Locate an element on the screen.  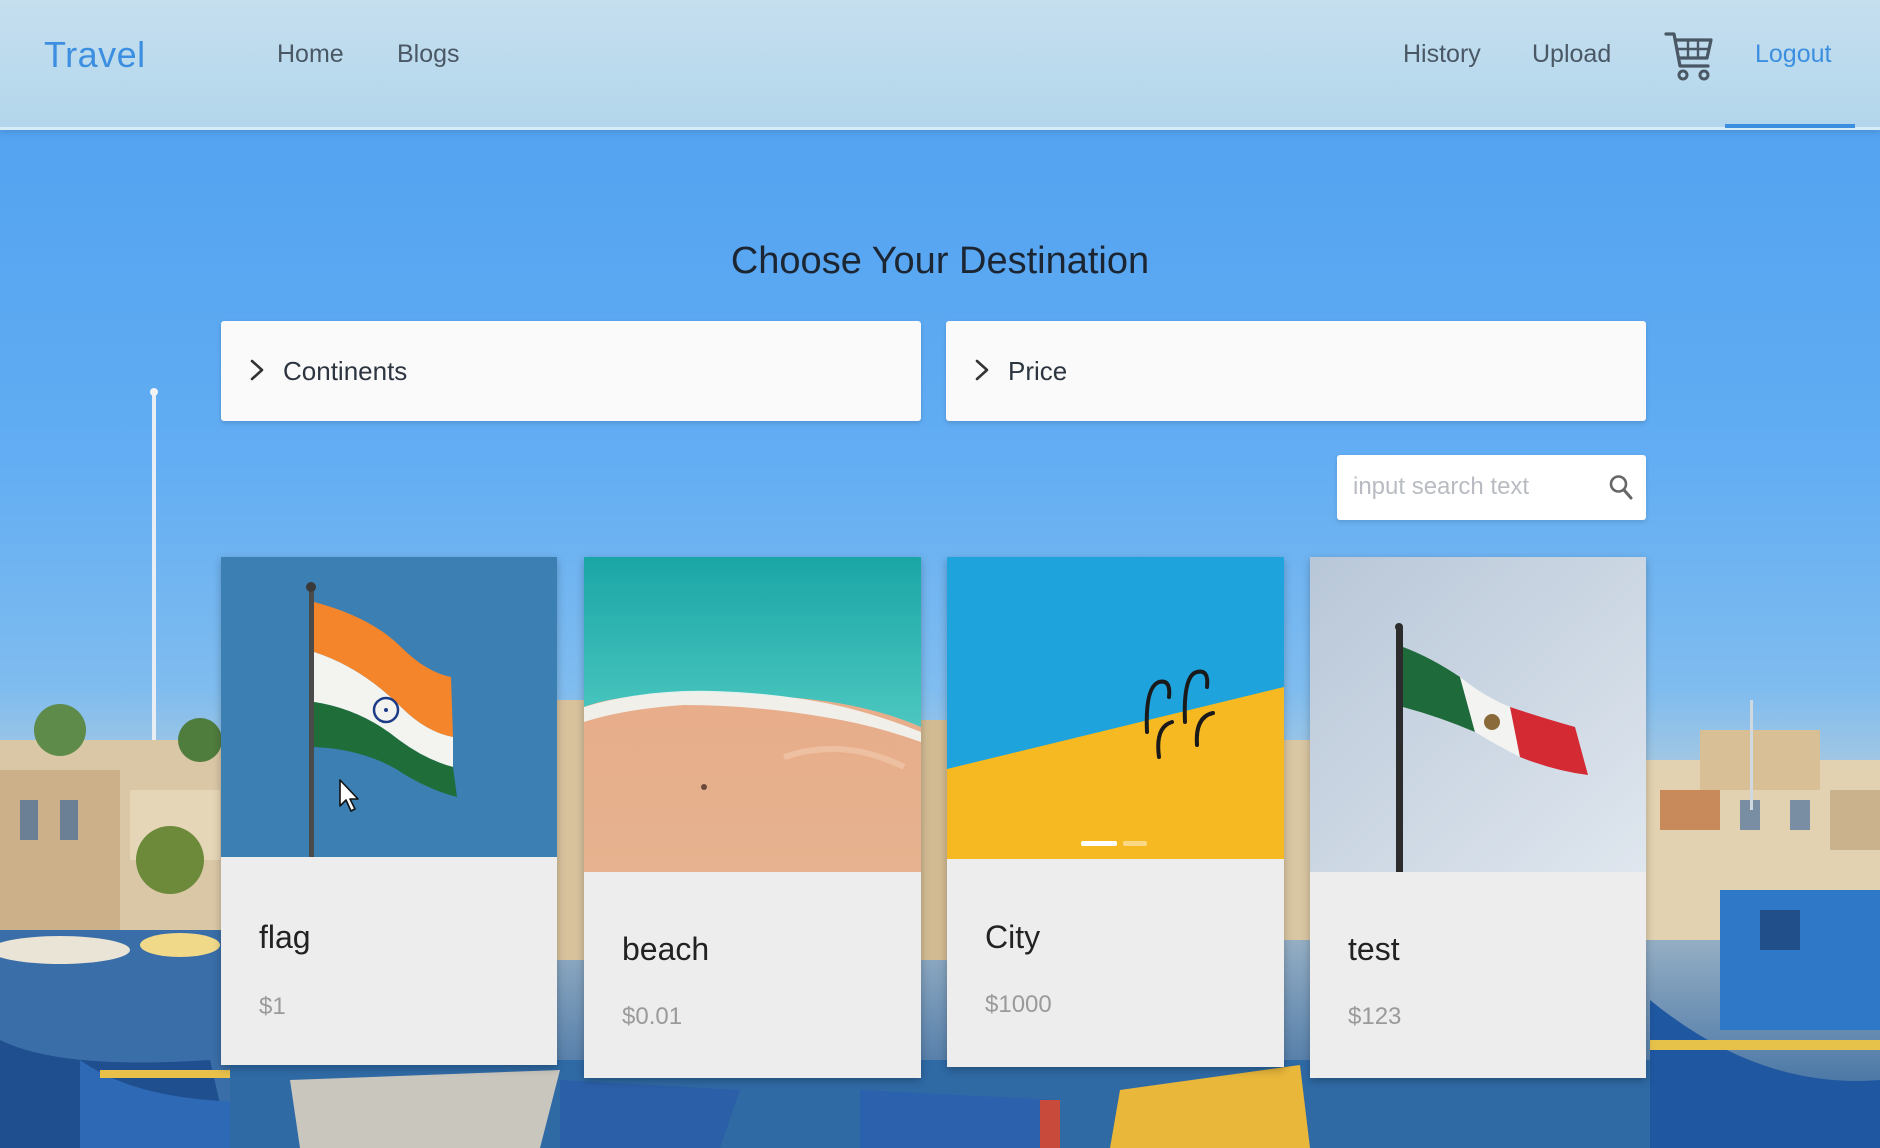
continents-filter-label: Continents is located at coordinates (345, 371).